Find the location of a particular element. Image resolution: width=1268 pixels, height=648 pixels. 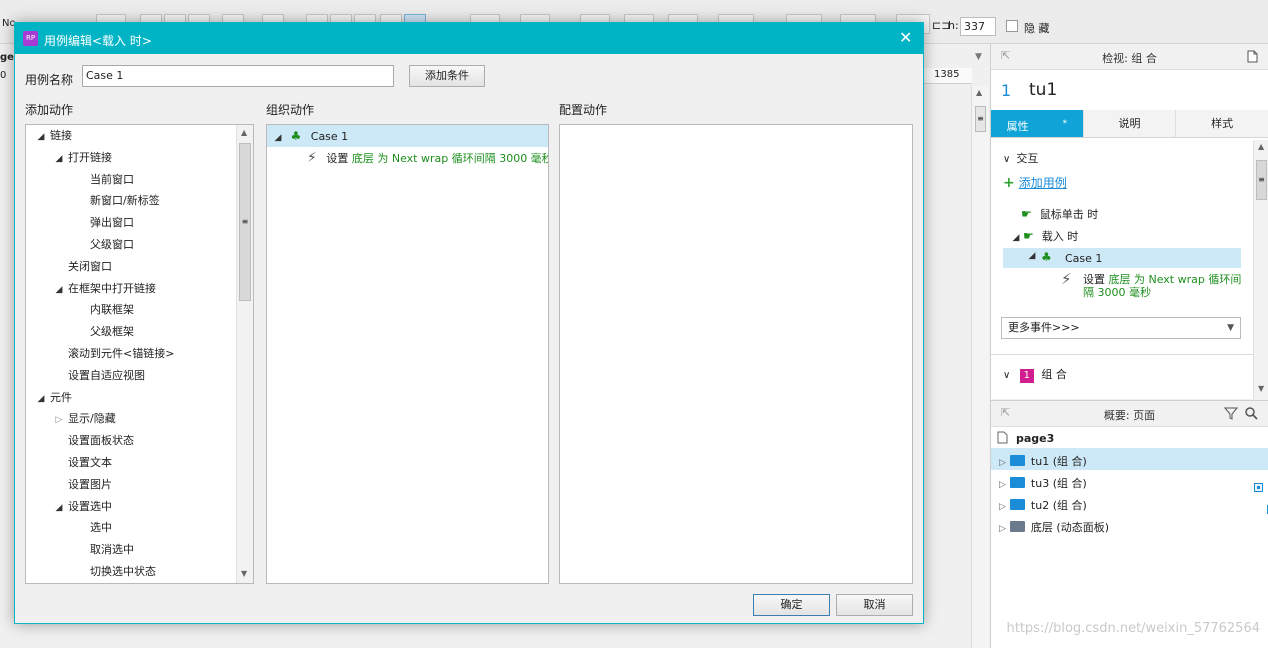

action-tree-label: 父级窗口 is located at coordinates (112, 244).